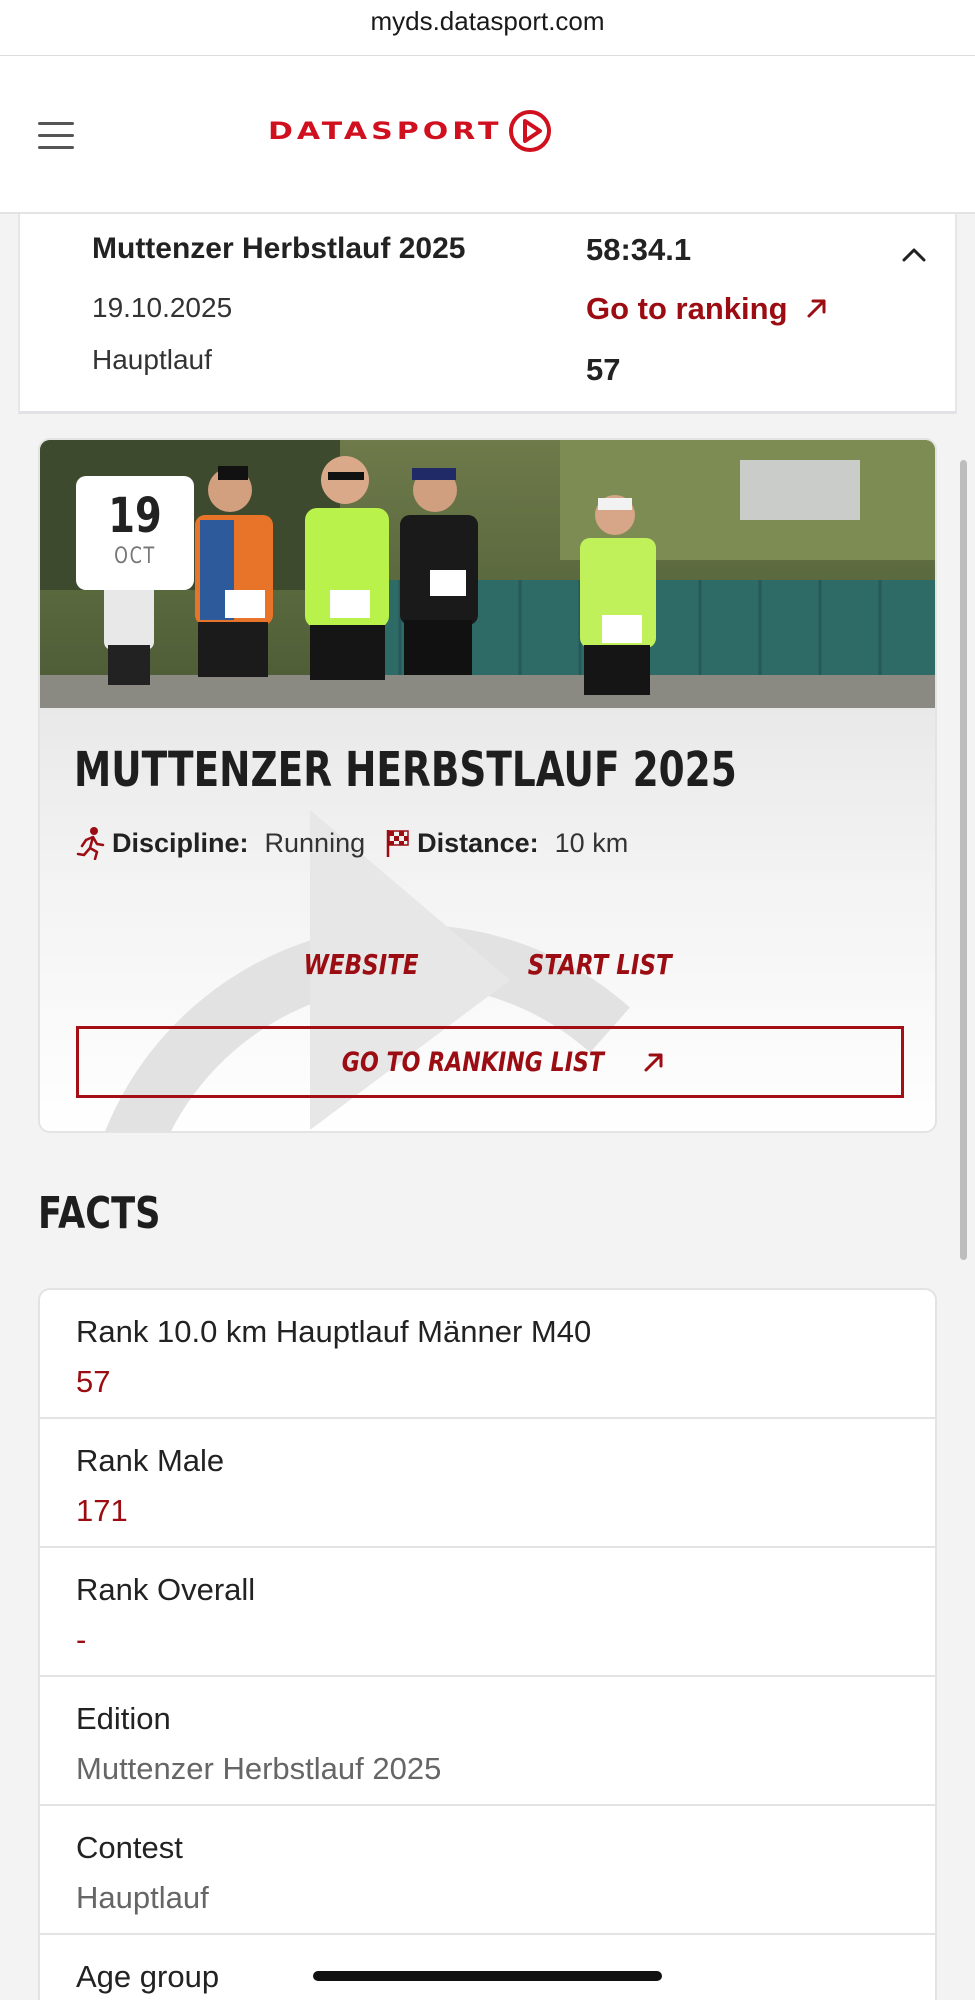  I want to click on event-title: MUTTENZER HERBSTLAUF 2025, so click(405, 770).